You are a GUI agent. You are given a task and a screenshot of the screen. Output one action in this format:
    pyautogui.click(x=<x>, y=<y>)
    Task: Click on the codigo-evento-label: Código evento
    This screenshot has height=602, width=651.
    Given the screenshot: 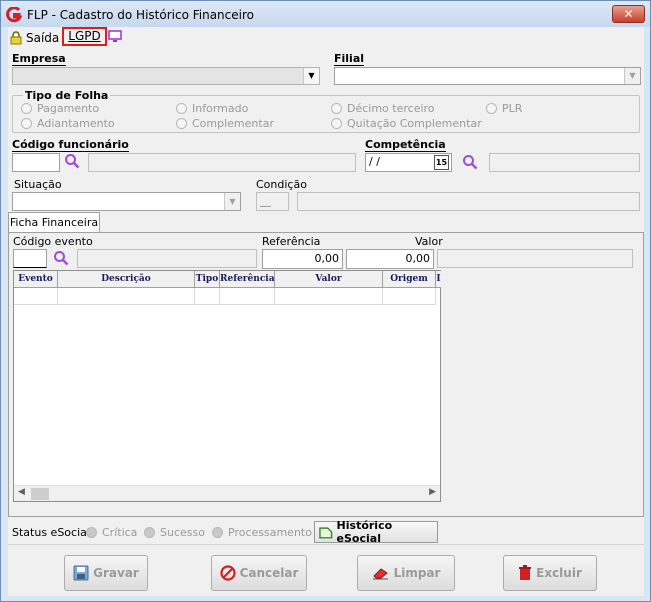 What is the action you would take?
    pyautogui.click(x=53, y=241)
    